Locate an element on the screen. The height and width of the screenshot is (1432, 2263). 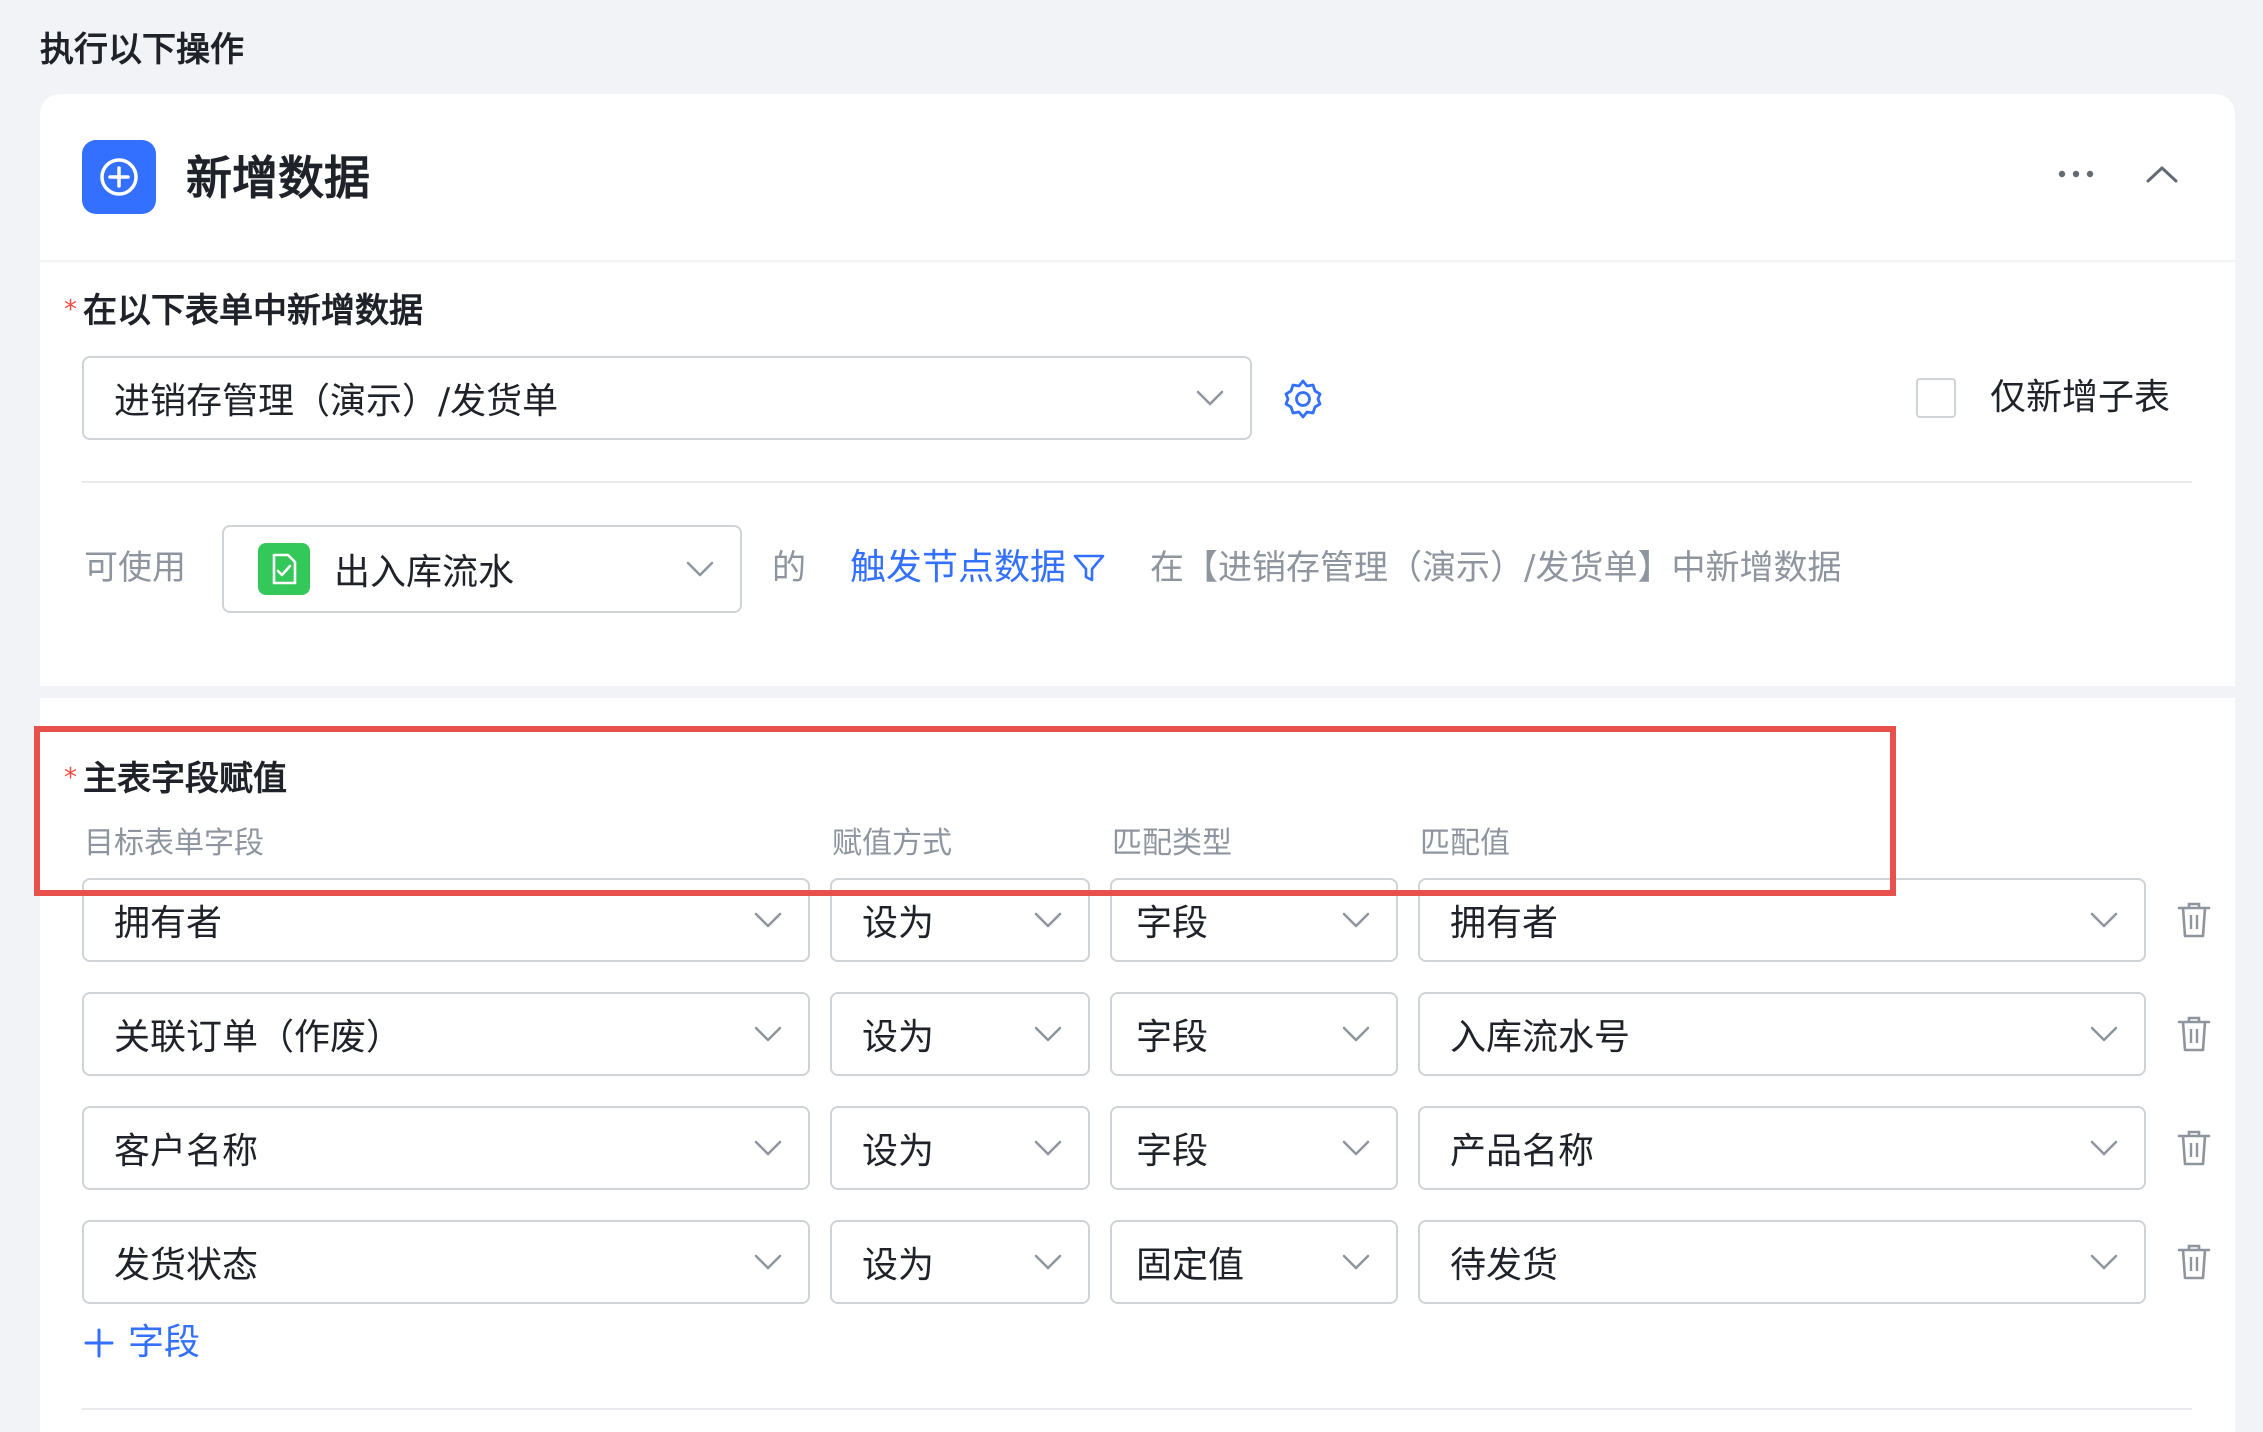
add-data-icon is located at coordinates (119, 177).